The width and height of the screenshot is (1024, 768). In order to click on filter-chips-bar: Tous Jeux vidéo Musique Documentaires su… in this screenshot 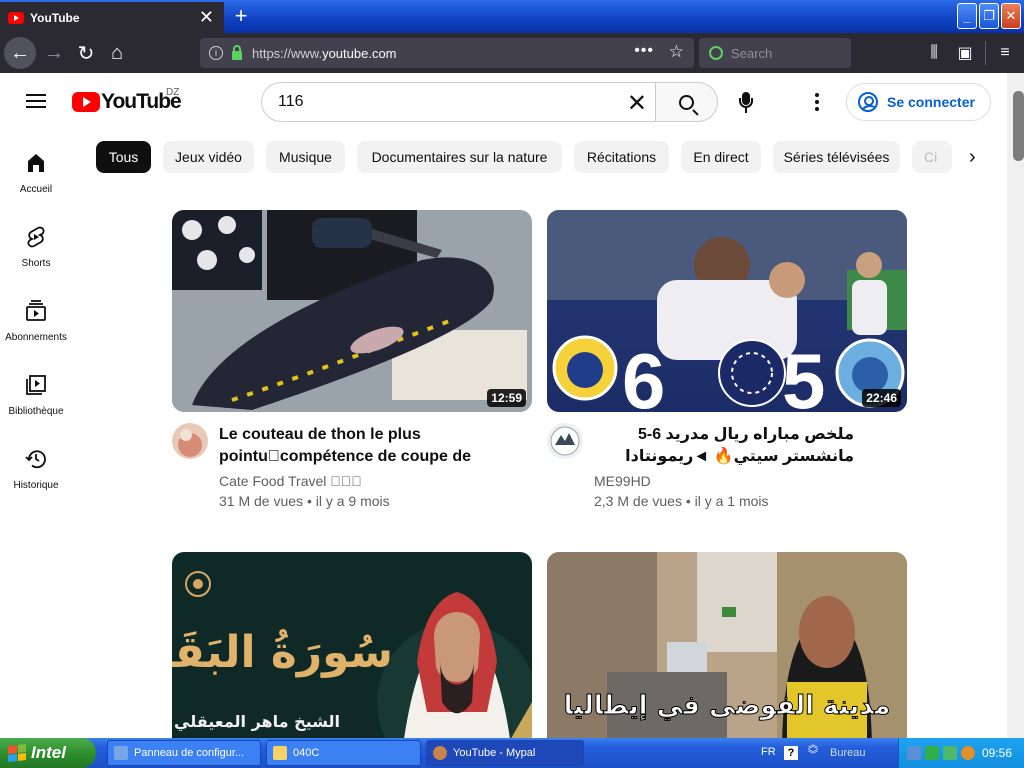, I will do `click(542, 158)`.